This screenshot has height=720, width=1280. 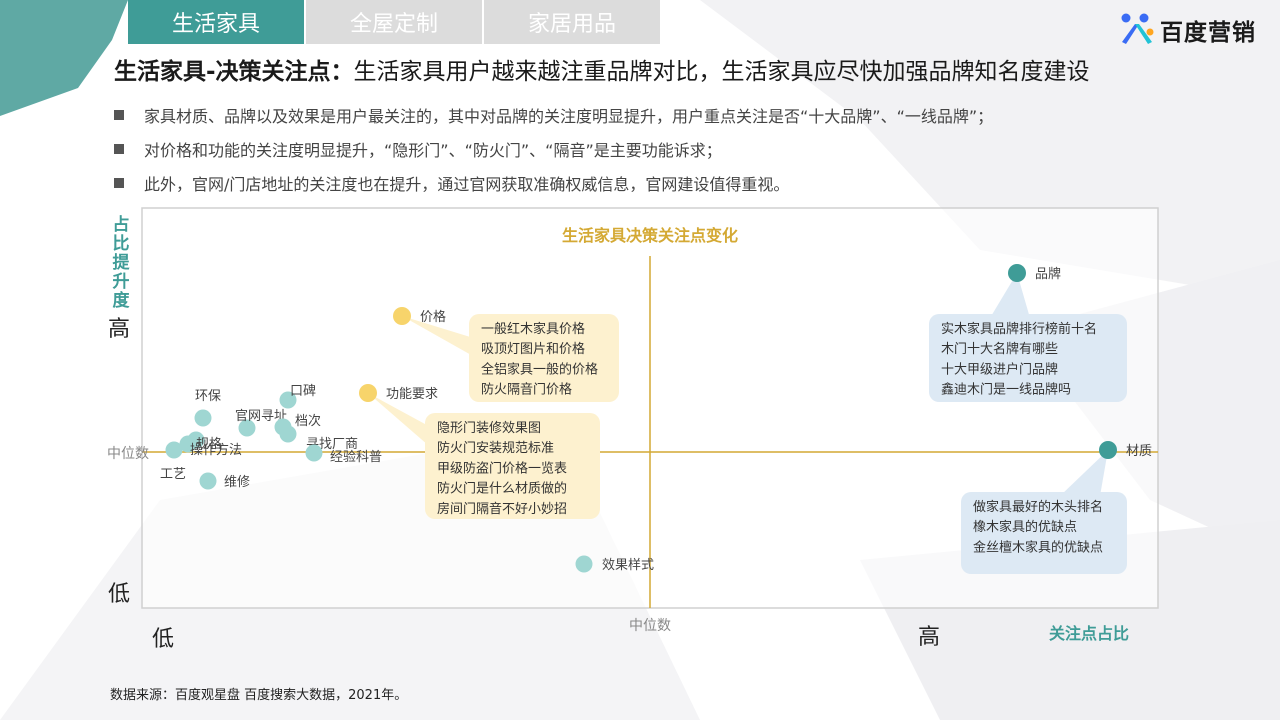 I want to click on data-point-label: 口碑, so click(x=303, y=391).